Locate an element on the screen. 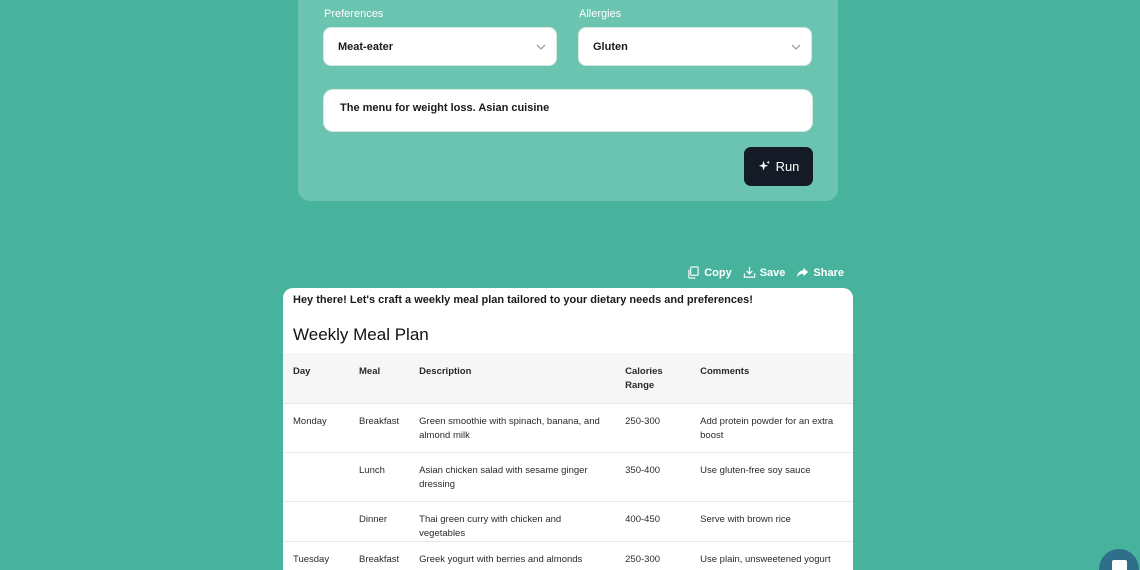 This screenshot has height=570, width=1140. run-label: Run is located at coordinates (787, 166).